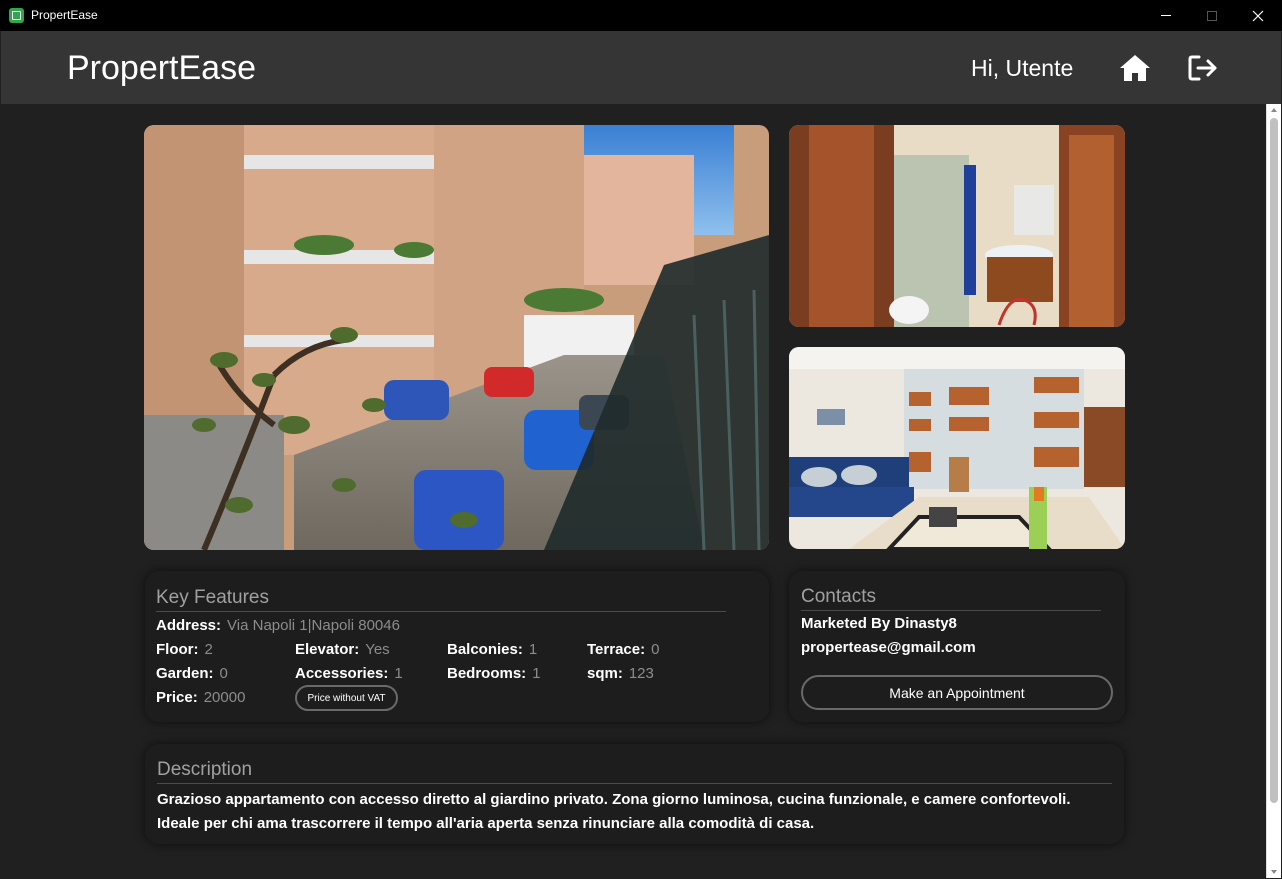 The height and width of the screenshot is (879, 1282). I want to click on living-room-image, so click(957, 448).